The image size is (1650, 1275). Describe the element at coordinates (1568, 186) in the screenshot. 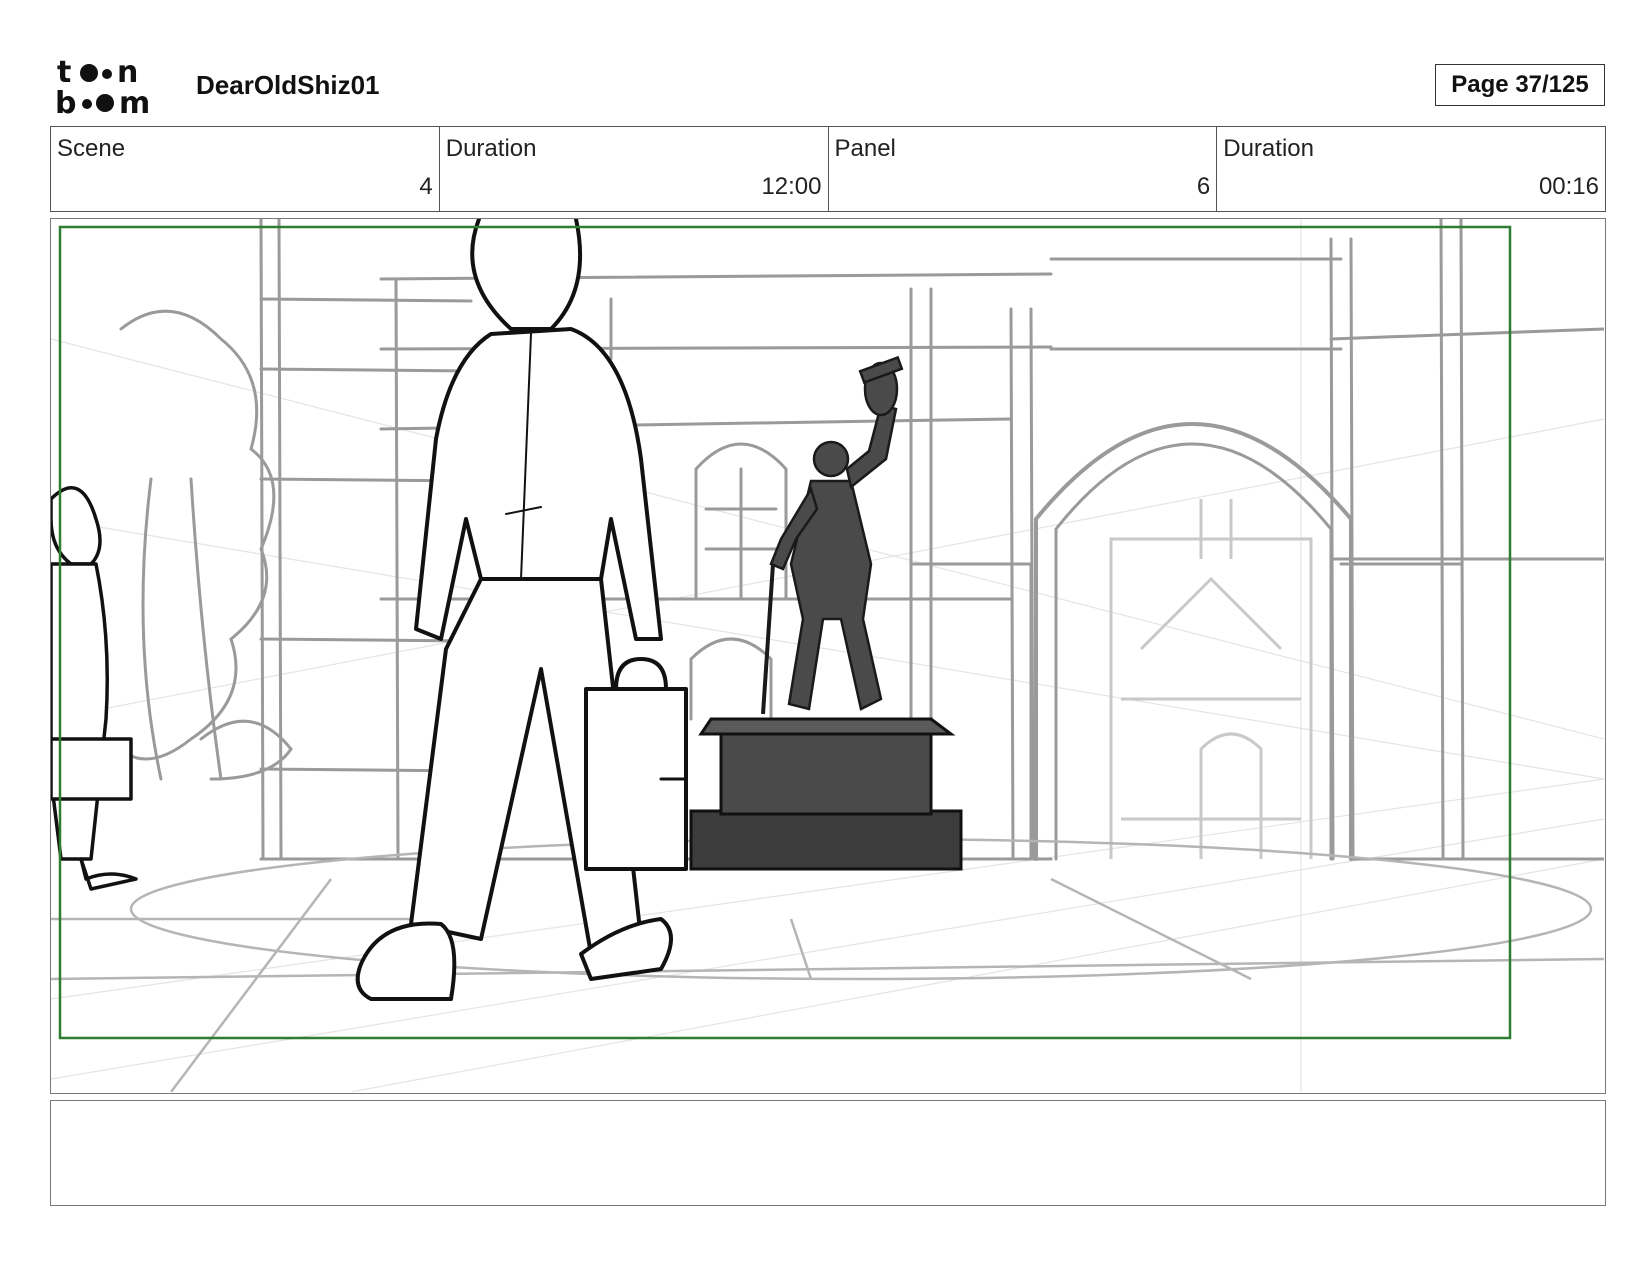

I see `panel-duration-value: 00:16` at that location.